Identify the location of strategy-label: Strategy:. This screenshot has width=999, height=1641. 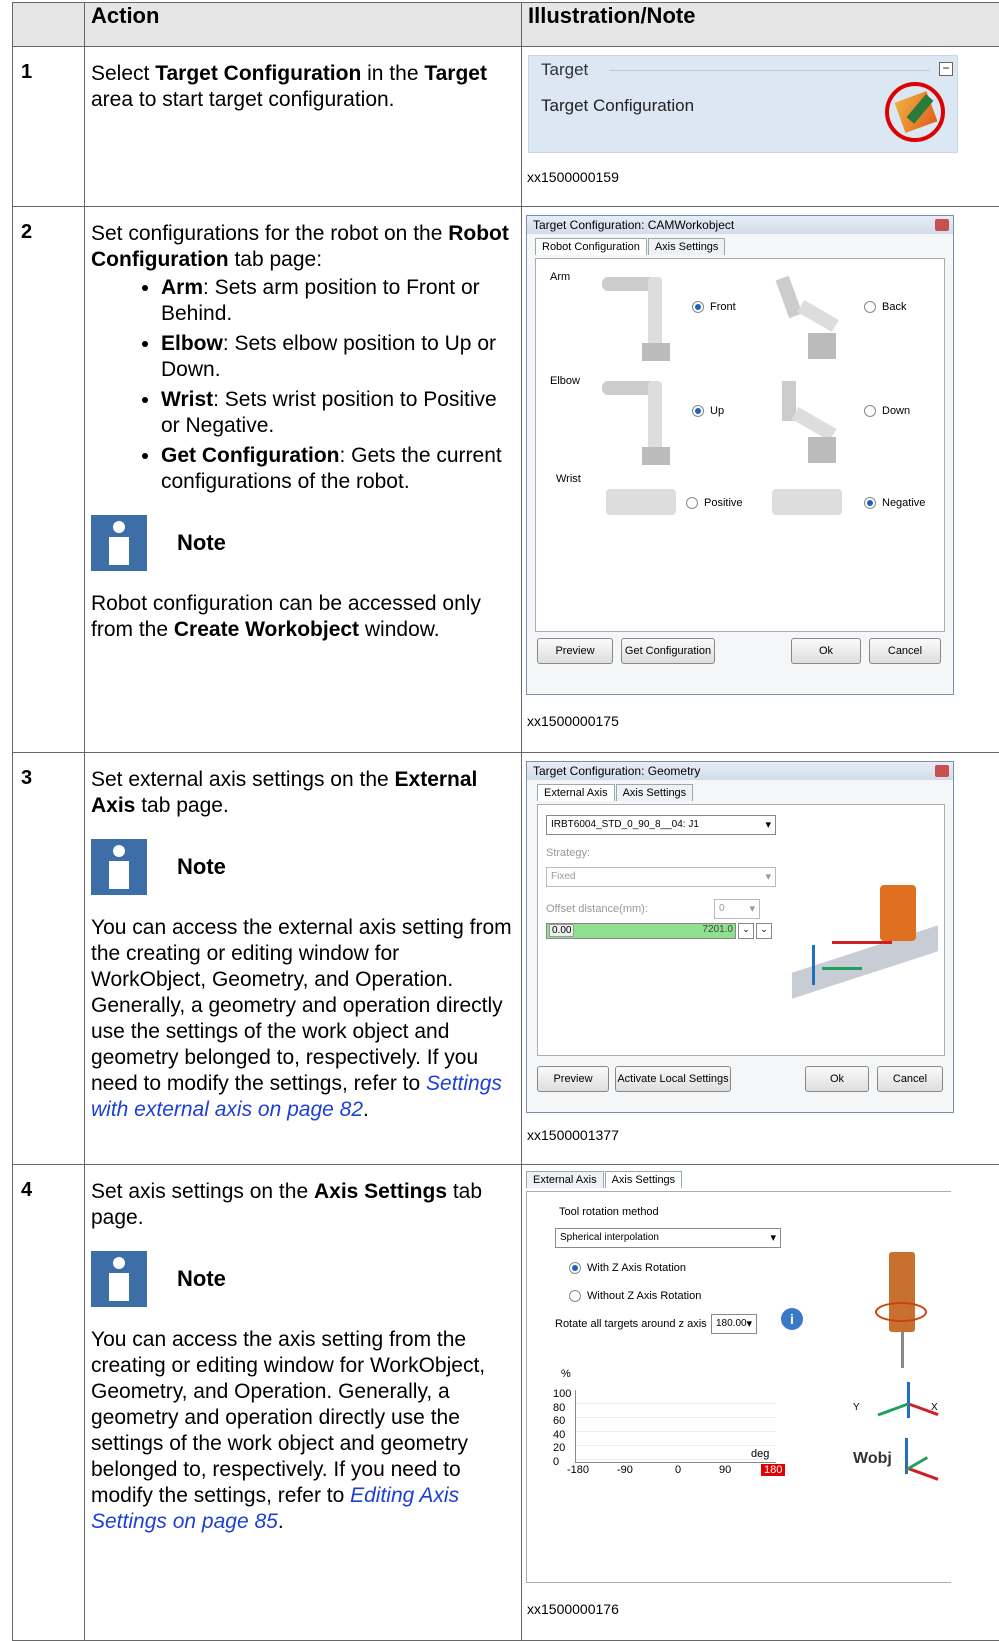
(568, 853).